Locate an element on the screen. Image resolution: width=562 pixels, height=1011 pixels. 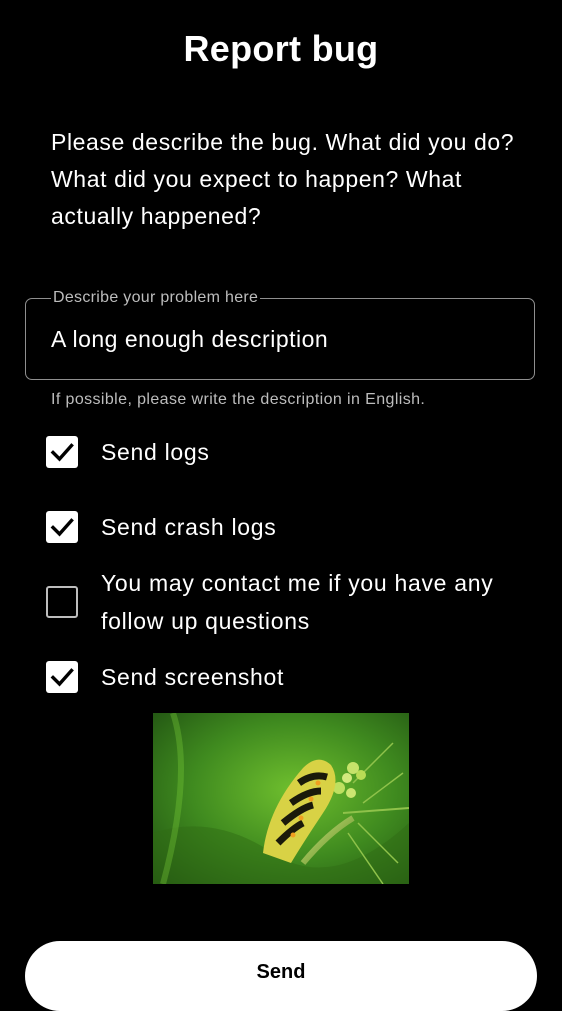
send-screenshot-option: Send screenshot is located at coordinates (291, 677).